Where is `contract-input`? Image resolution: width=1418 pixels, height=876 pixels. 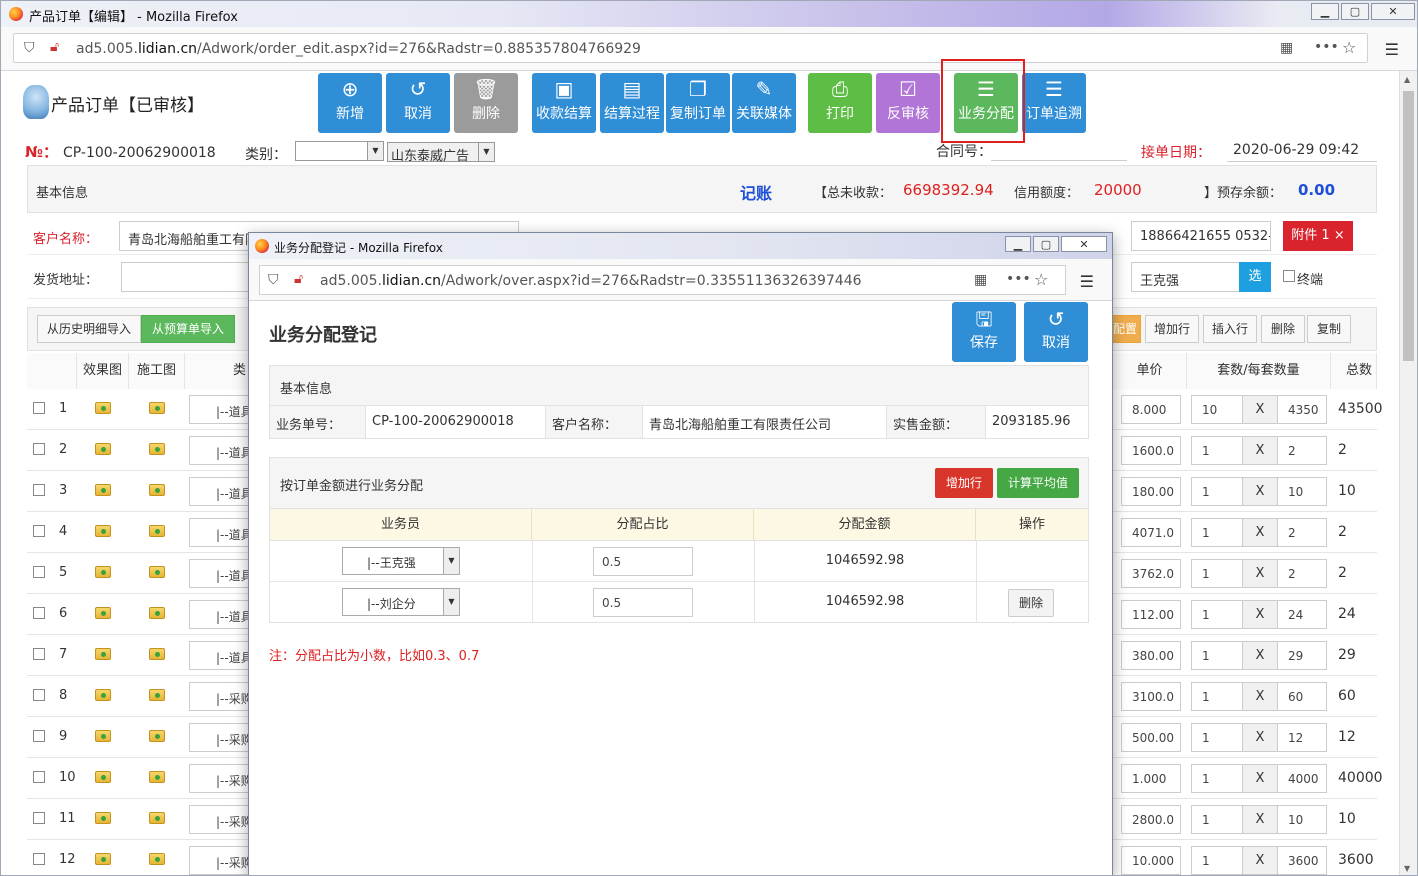 contract-input is located at coordinates (1059, 151).